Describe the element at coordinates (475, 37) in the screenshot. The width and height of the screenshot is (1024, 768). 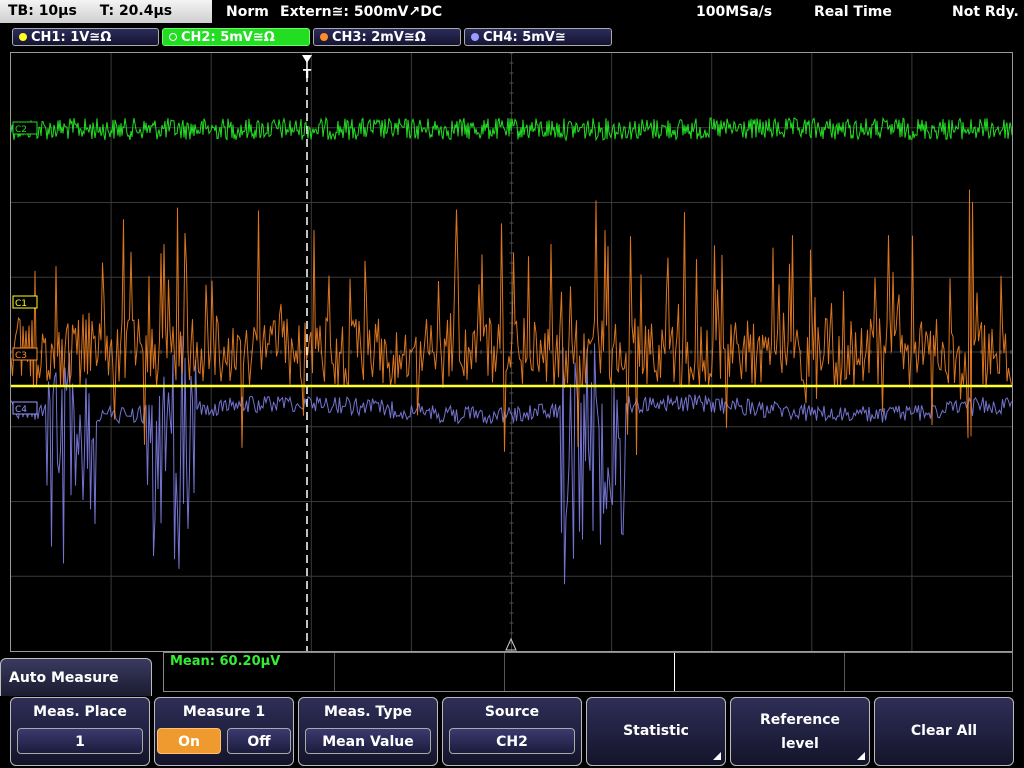
I see `ch4-dot-icon` at that location.